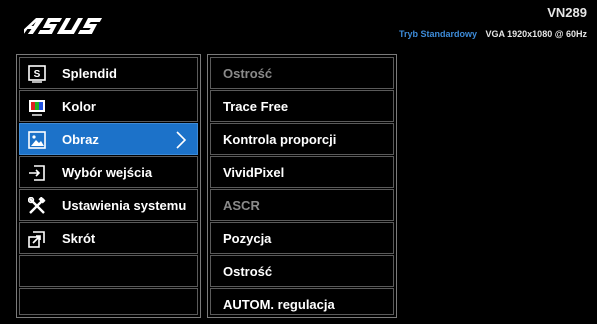 This screenshot has width=597, height=324. What do you see at coordinates (567, 12) in the screenshot?
I see `monitor-model: VN289` at bounding box center [567, 12].